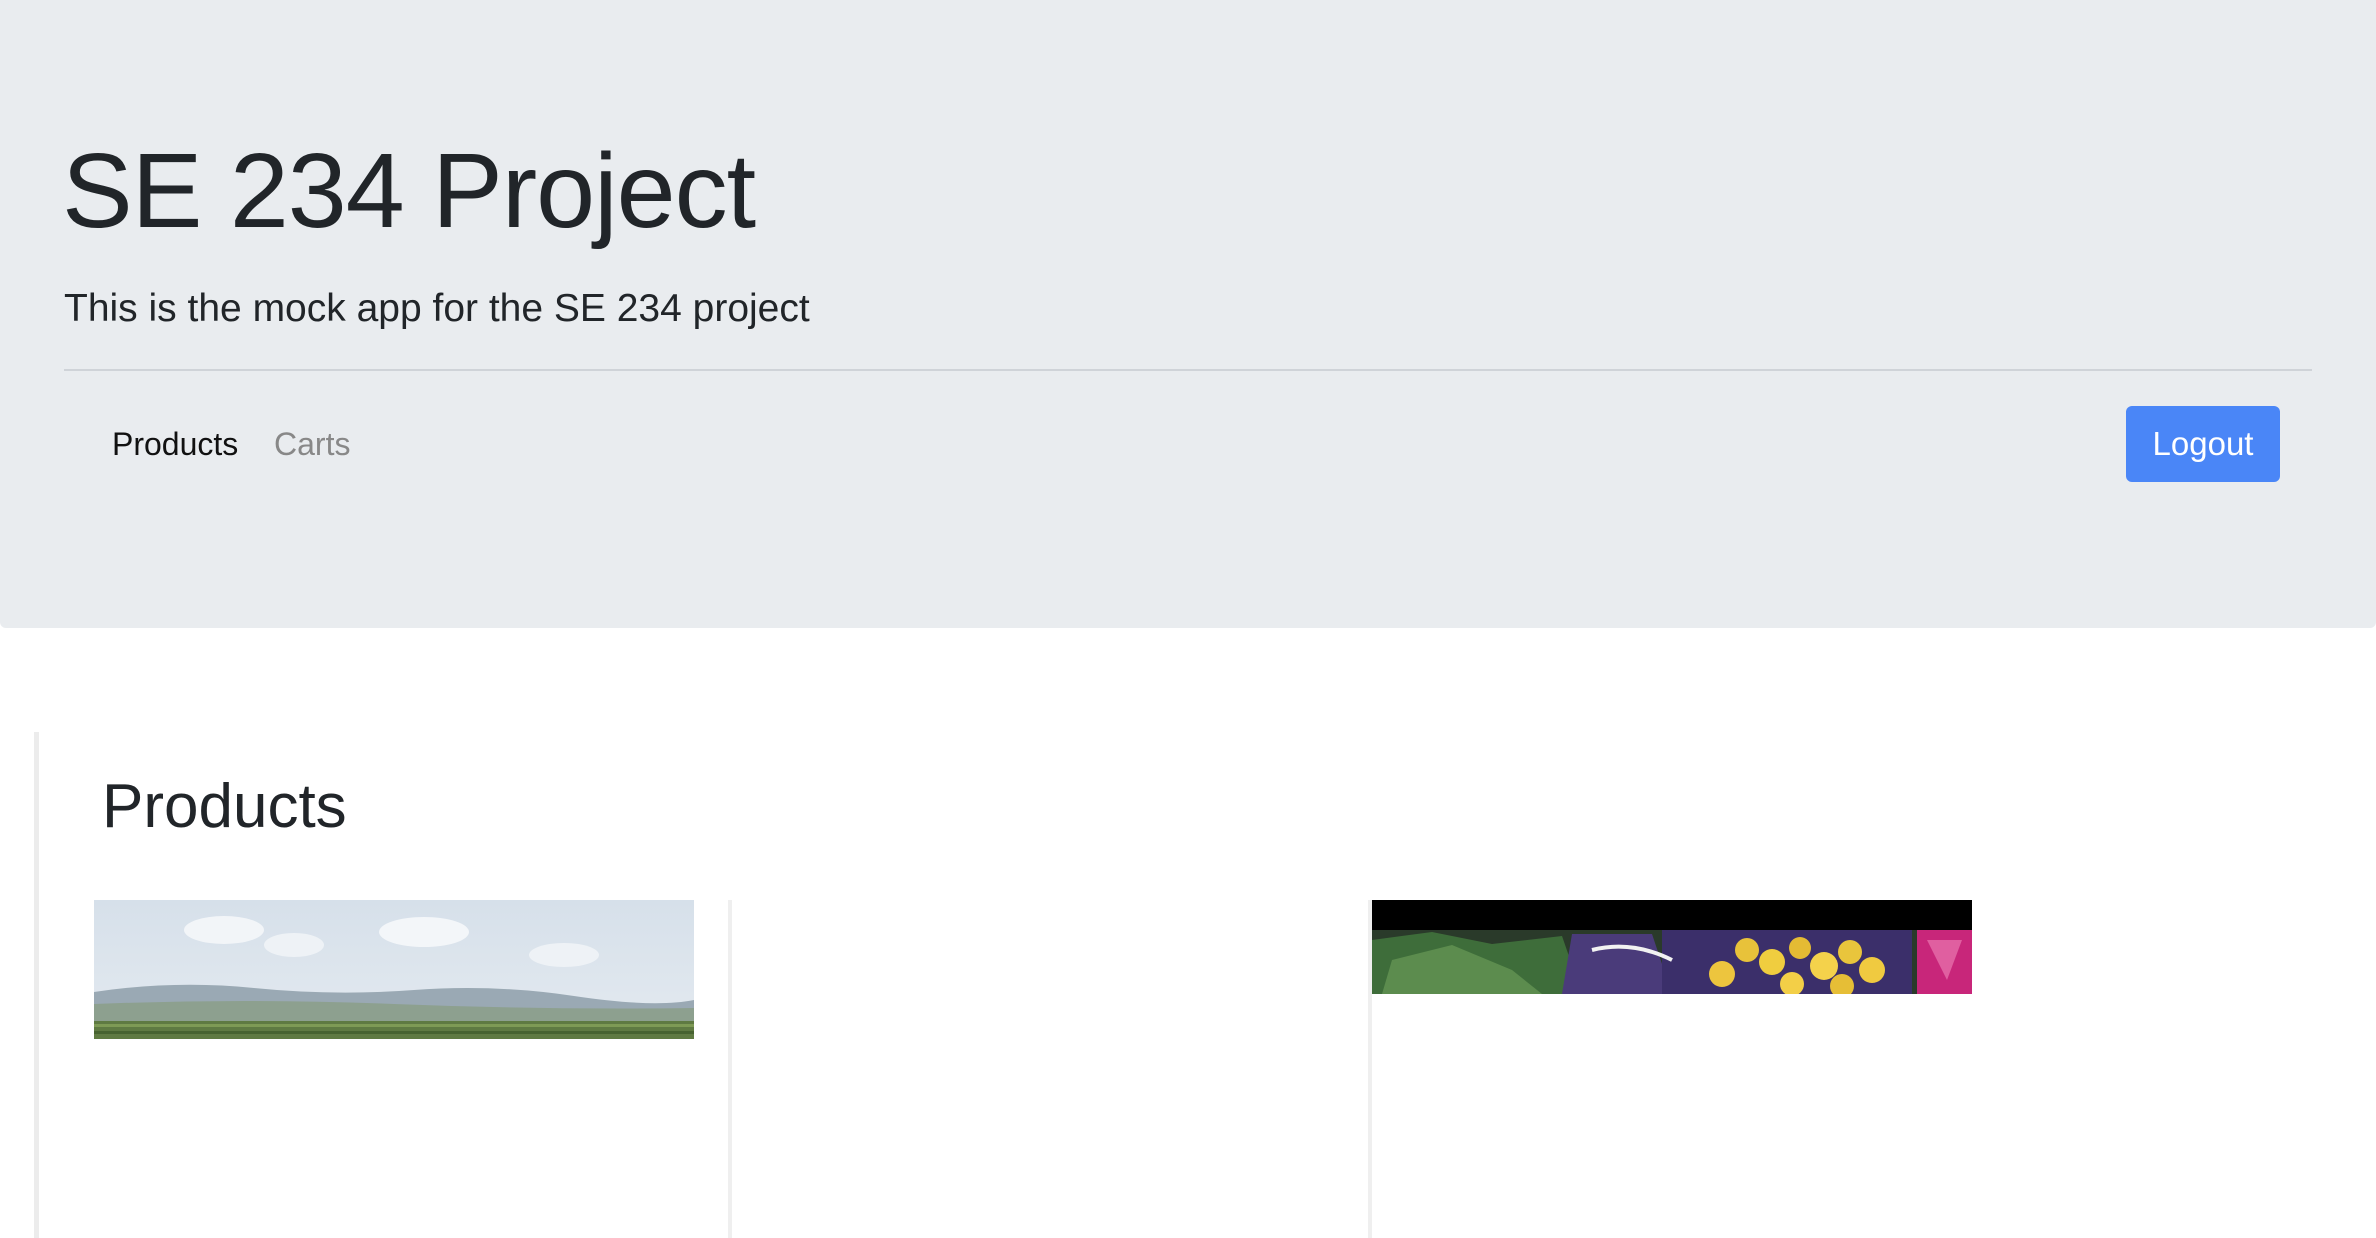  What do you see at coordinates (2203, 444) in the screenshot?
I see `logout-button: Logout` at bounding box center [2203, 444].